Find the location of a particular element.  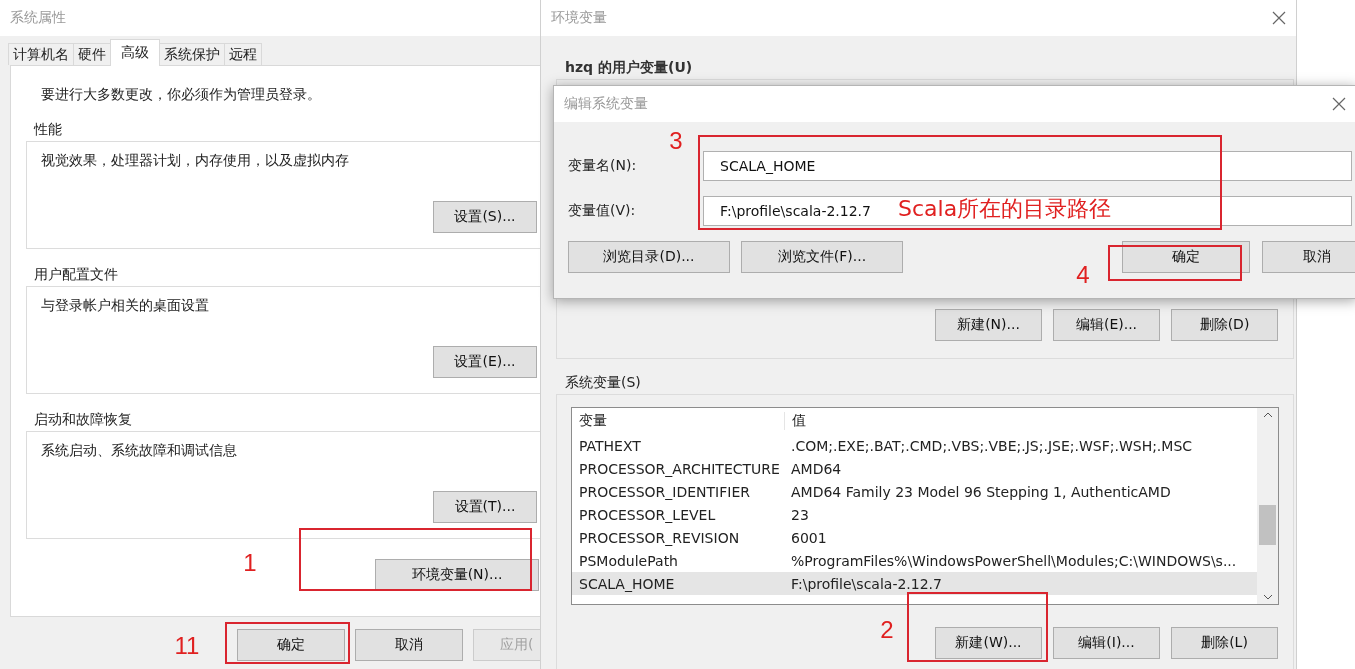

table-cell-text: AMD64 is located at coordinates (816, 468).